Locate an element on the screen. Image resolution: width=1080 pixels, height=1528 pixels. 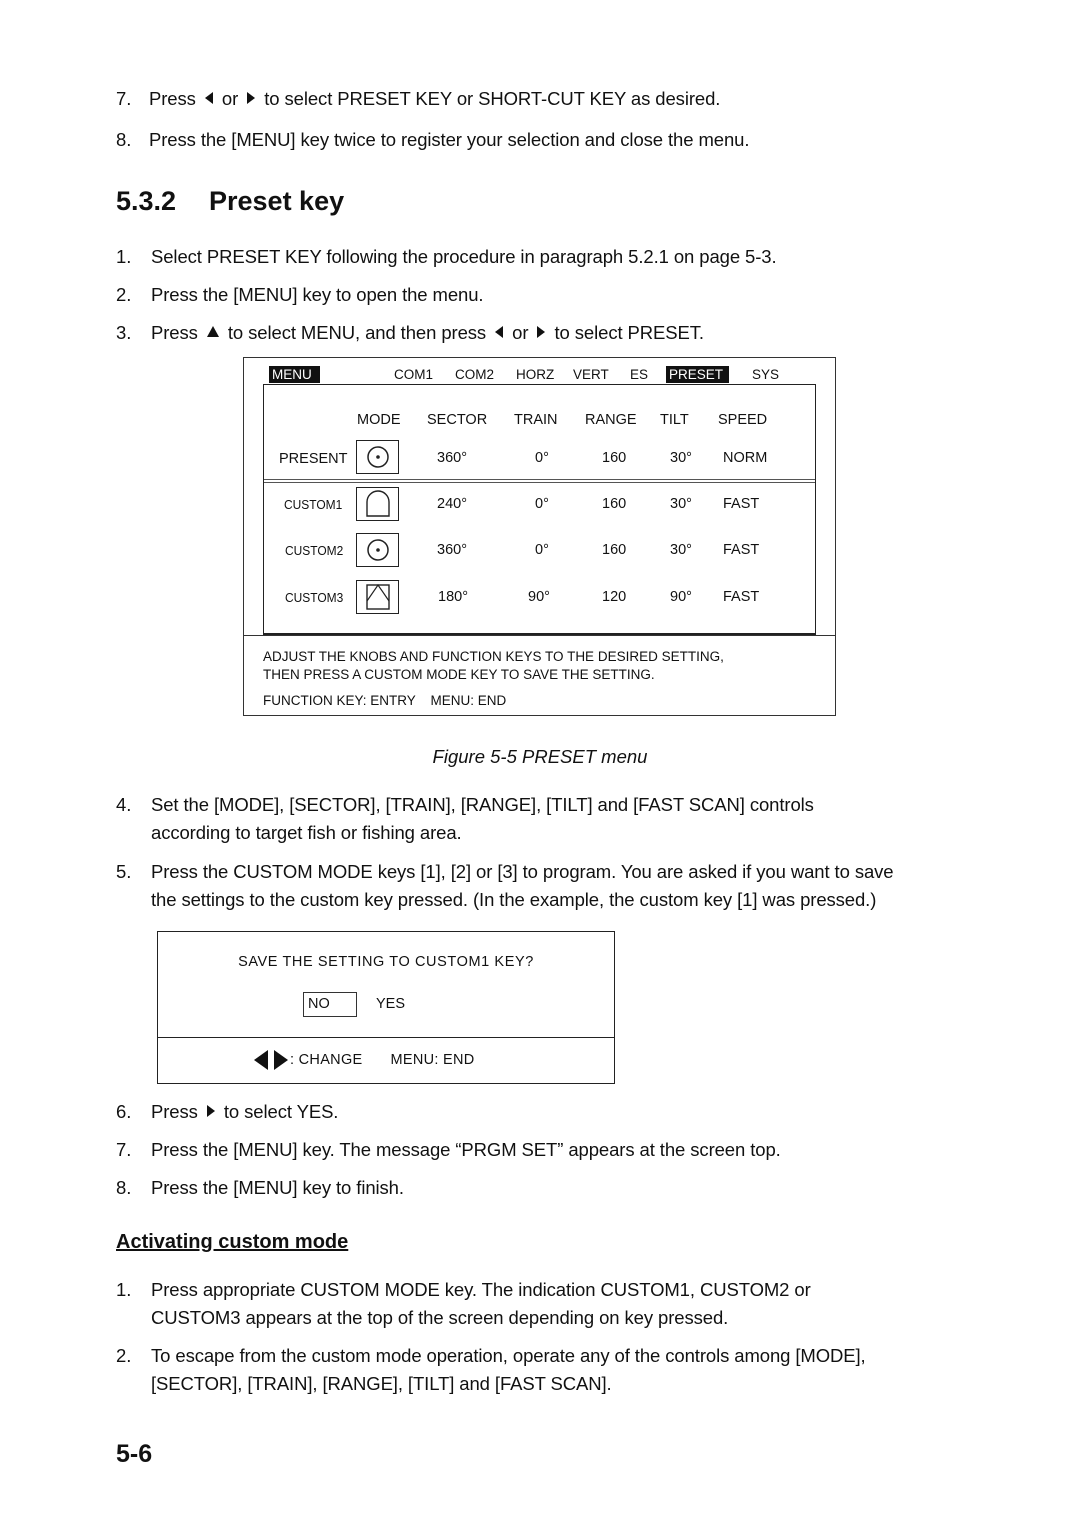
step-number: 5. is located at coordinates (124, 871).